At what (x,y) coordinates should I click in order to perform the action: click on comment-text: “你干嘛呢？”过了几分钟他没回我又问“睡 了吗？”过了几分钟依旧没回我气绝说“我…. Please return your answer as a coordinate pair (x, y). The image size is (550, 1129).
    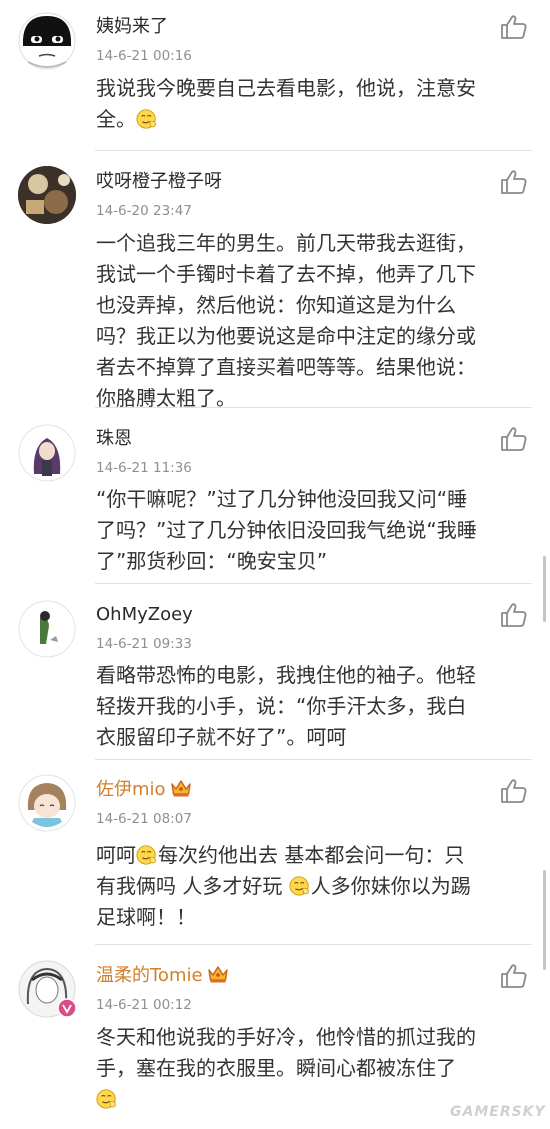
    Looking at the image, I should click on (286, 530).